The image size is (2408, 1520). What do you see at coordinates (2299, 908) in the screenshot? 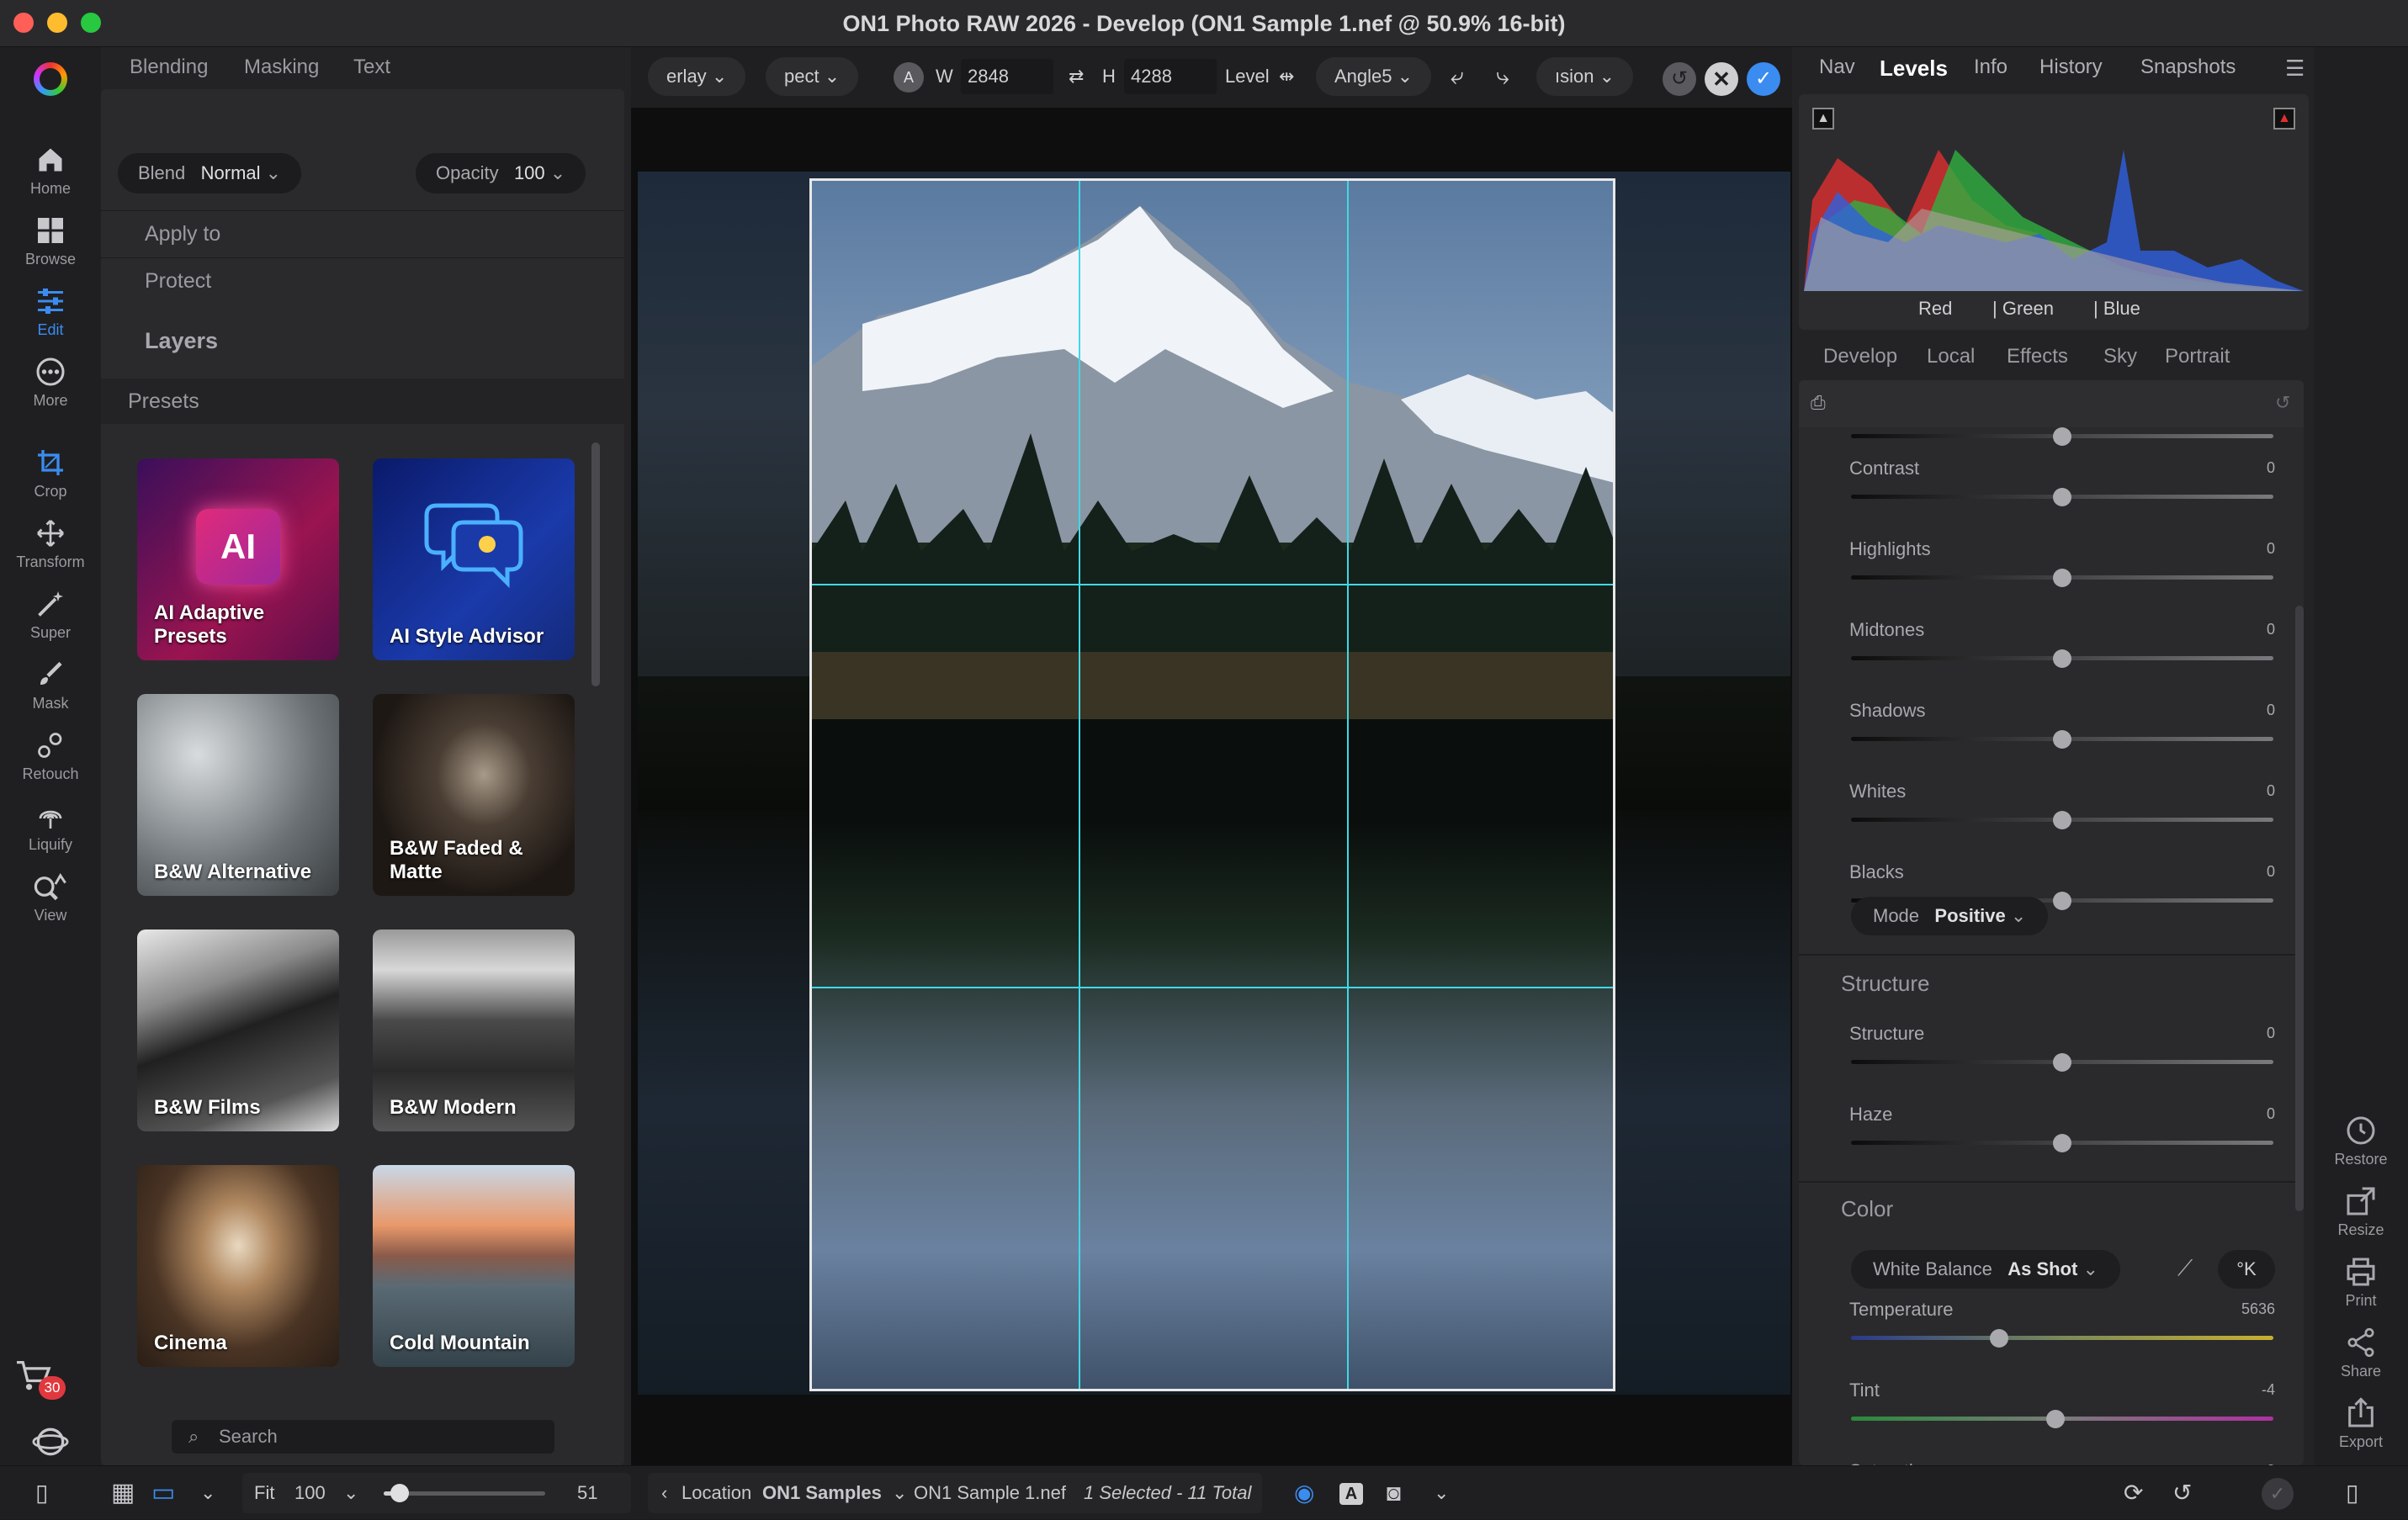
I see `adjustments-scrollbar` at bounding box center [2299, 908].